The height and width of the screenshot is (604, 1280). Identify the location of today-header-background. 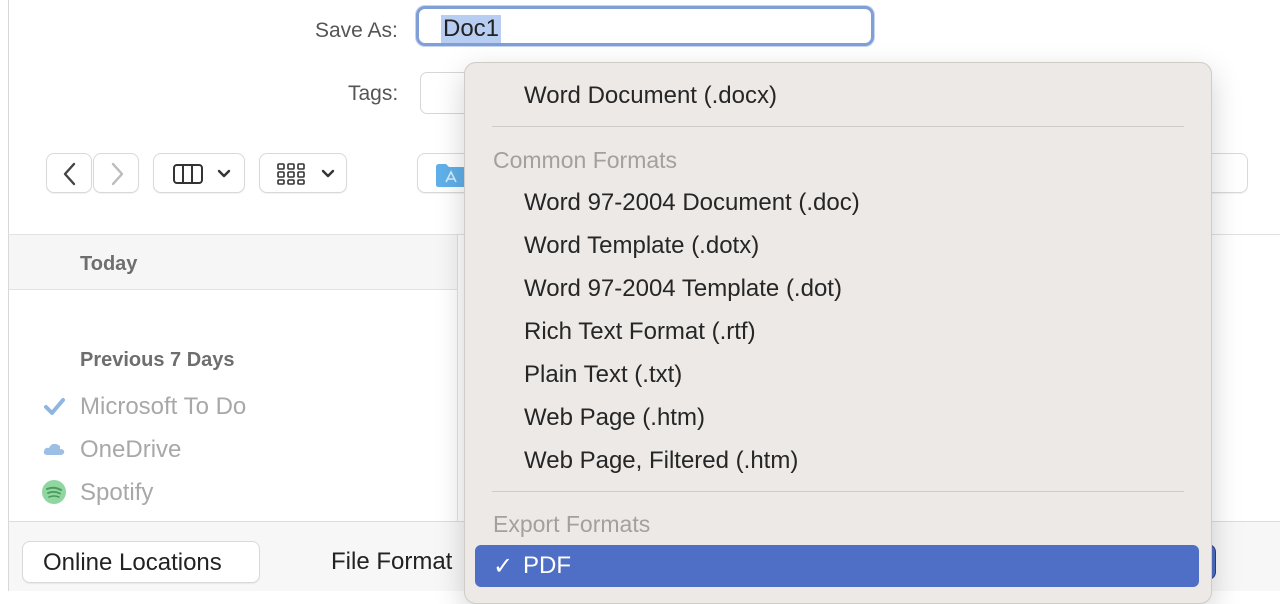
(233, 262).